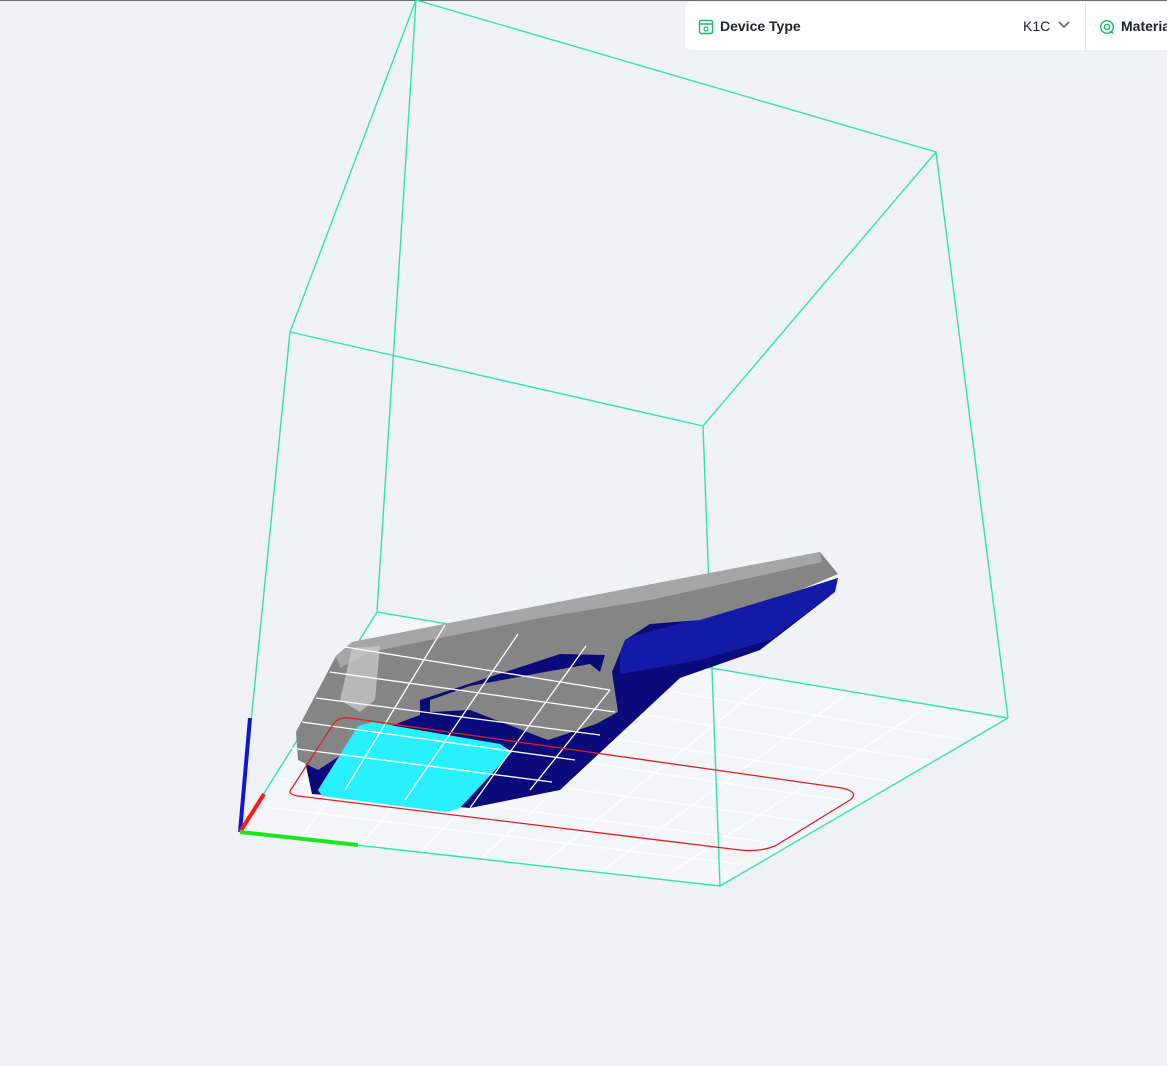 The width and height of the screenshot is (1167, 1066). I want to click on device-type-label: Device Type, so click(760, 26).